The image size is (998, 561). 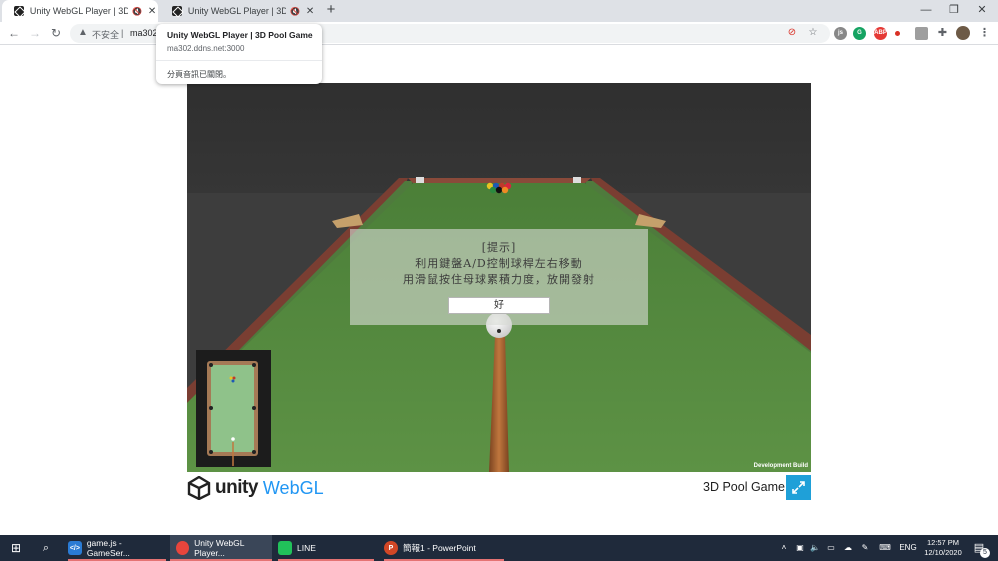 I want to click on volume-icon: 🔈, so click(x=815, y=548).